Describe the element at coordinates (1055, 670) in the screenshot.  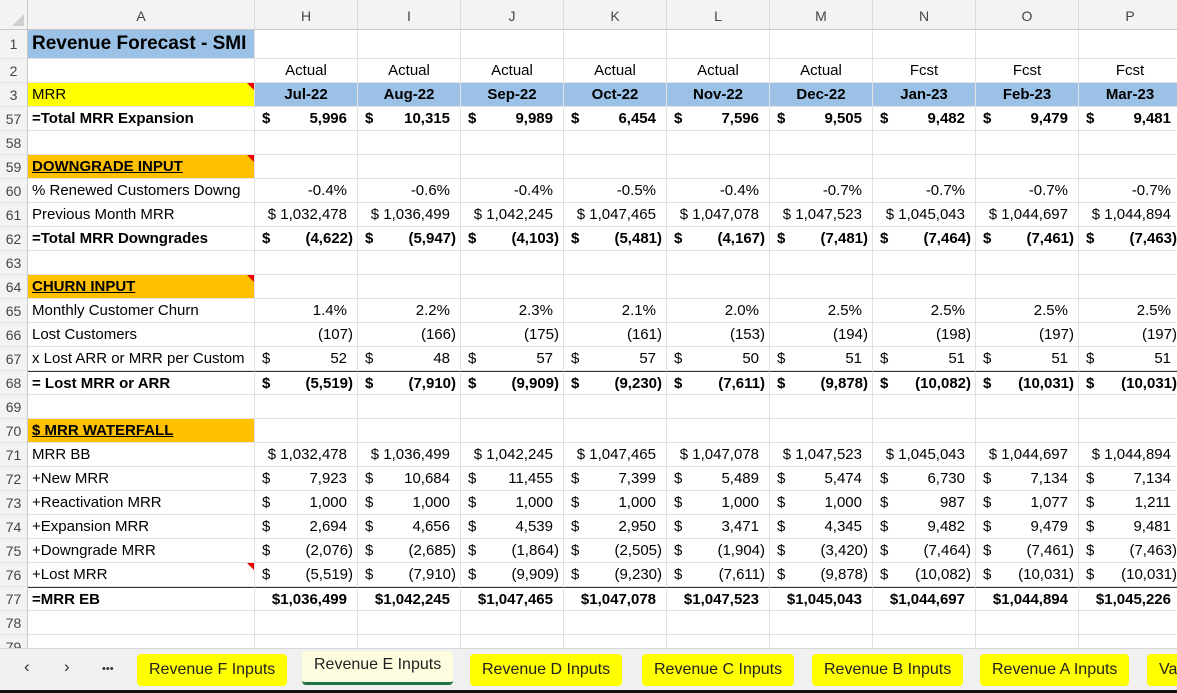
I see `sheet-tab: Revenue A Inputs` at that location.